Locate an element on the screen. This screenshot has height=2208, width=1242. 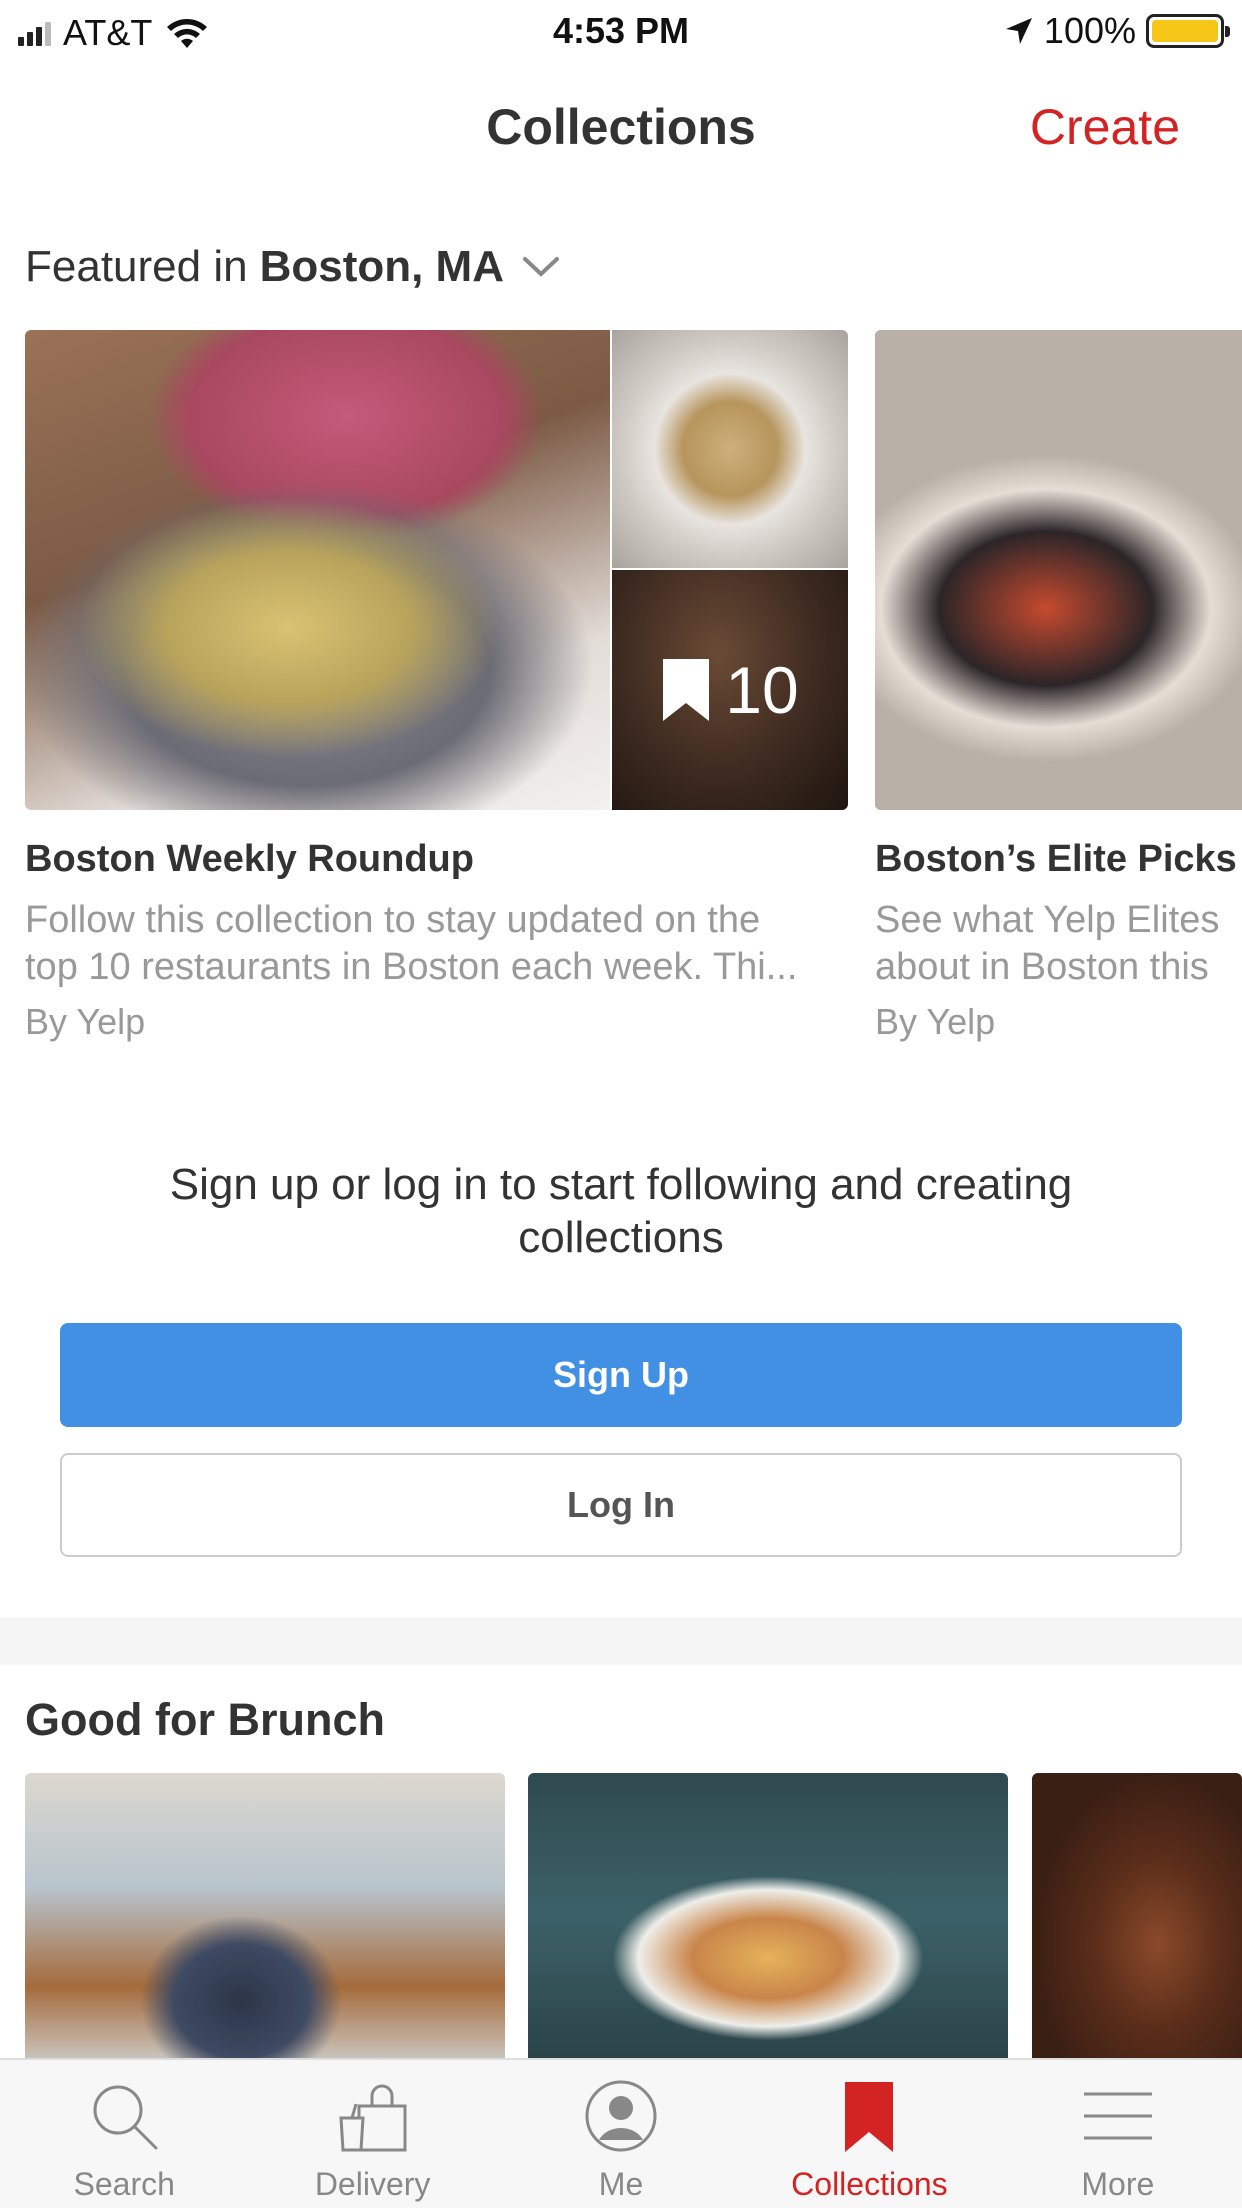
sign-up-button: Sign Up is located at coordinates (621, 1375).